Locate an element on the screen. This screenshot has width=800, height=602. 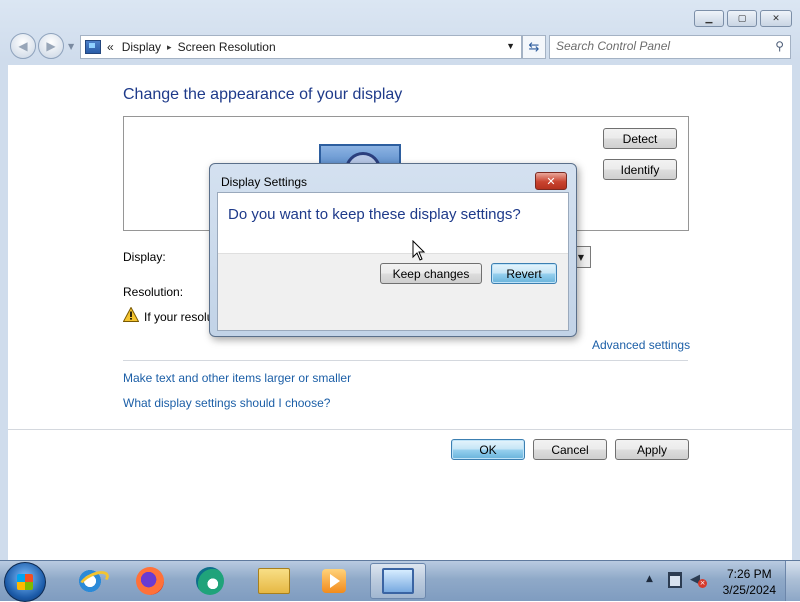
taskbar-firefox is located at coordinates (150, 581).